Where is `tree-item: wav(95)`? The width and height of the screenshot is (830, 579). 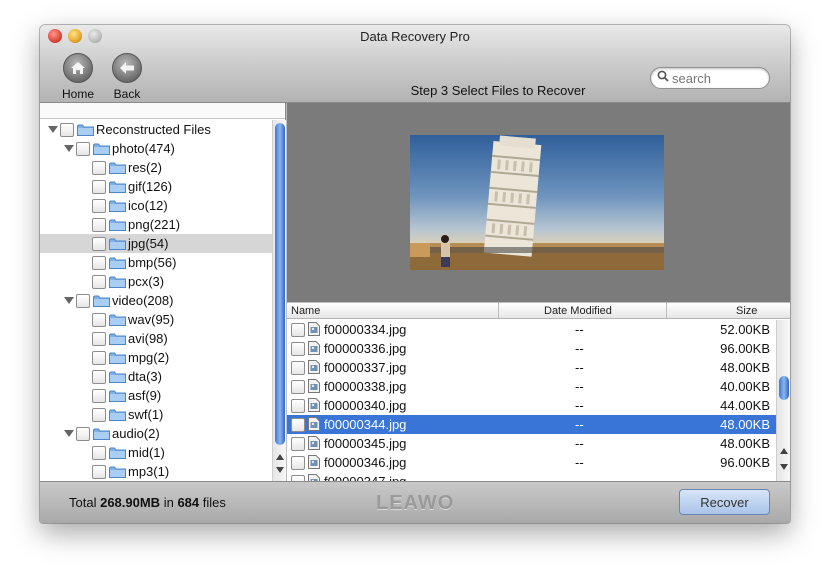
tree-item: wav(95) is located at coordinates (156, 319).